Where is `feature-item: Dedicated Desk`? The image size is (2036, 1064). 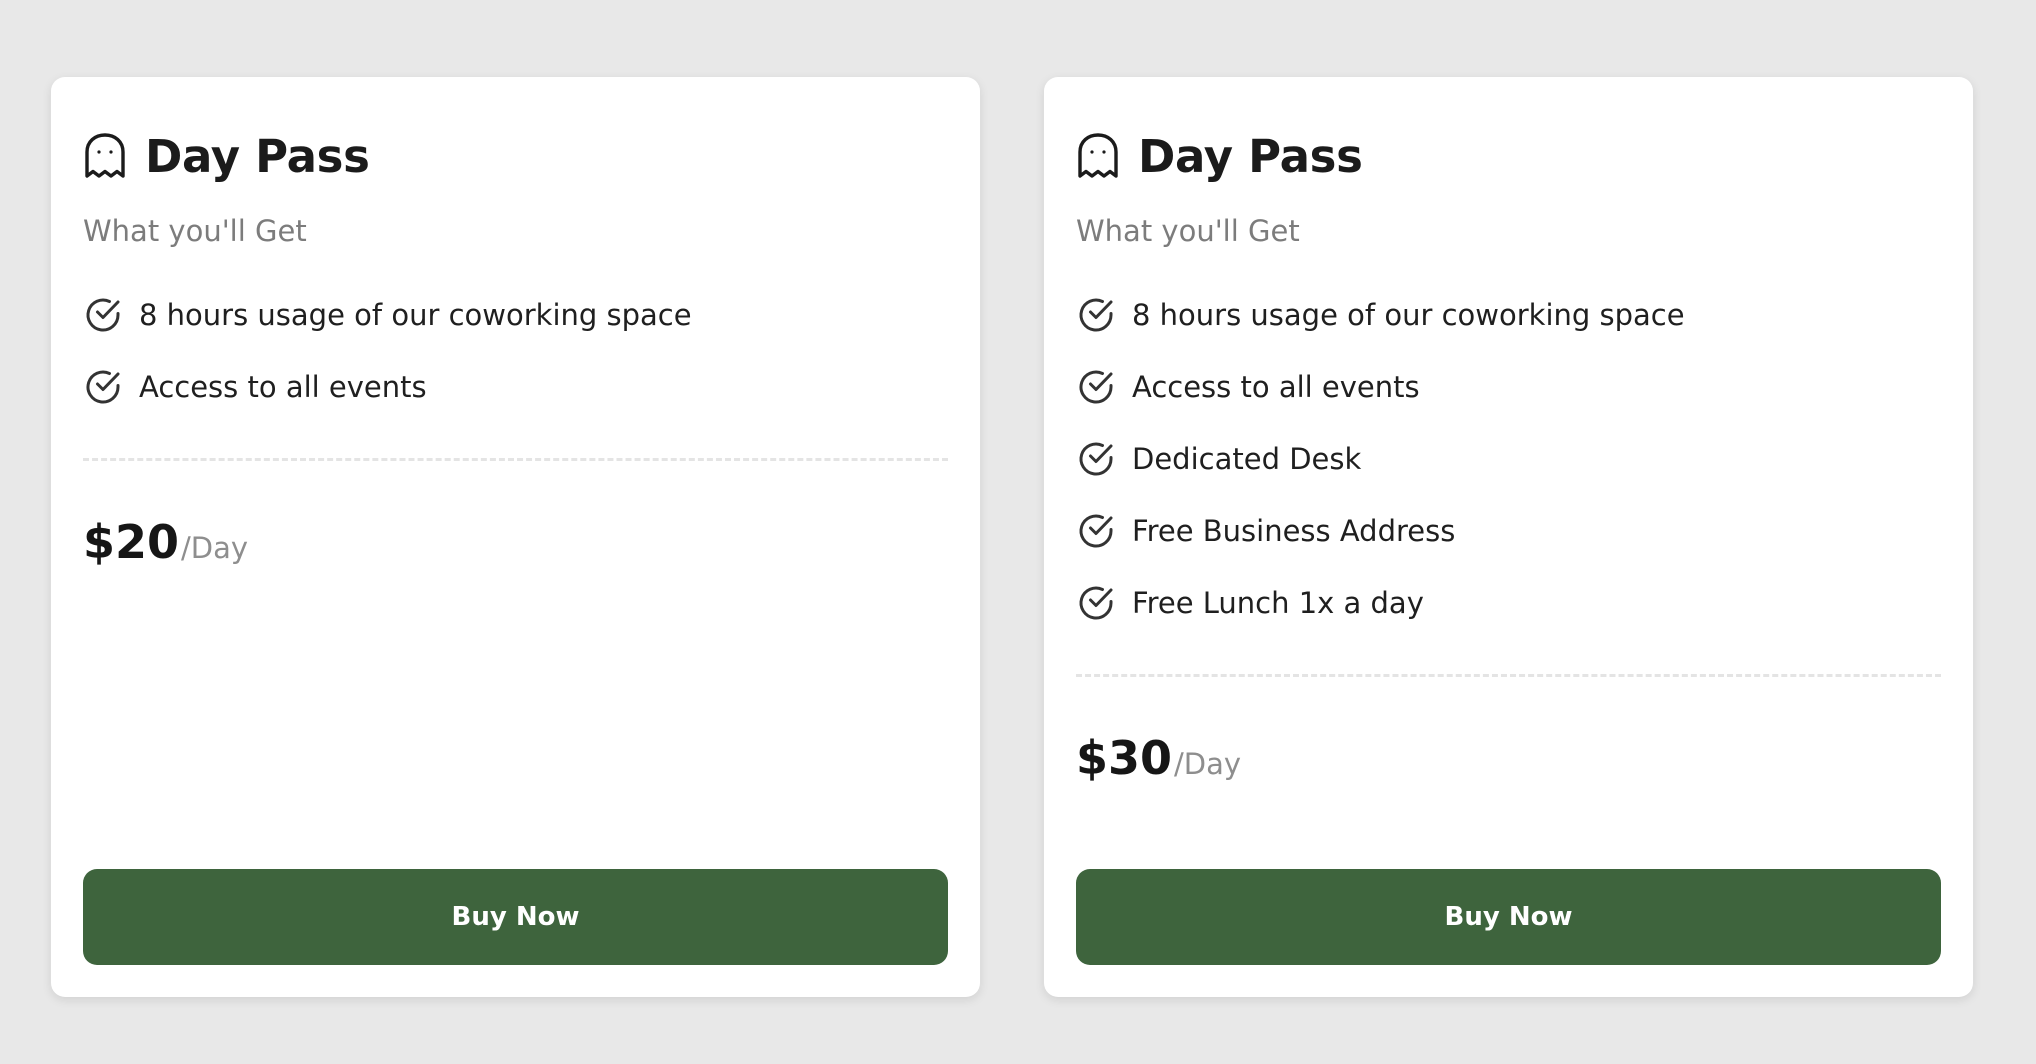 feature-item: Dedicated Desk is located at coordinates (1508, 459).